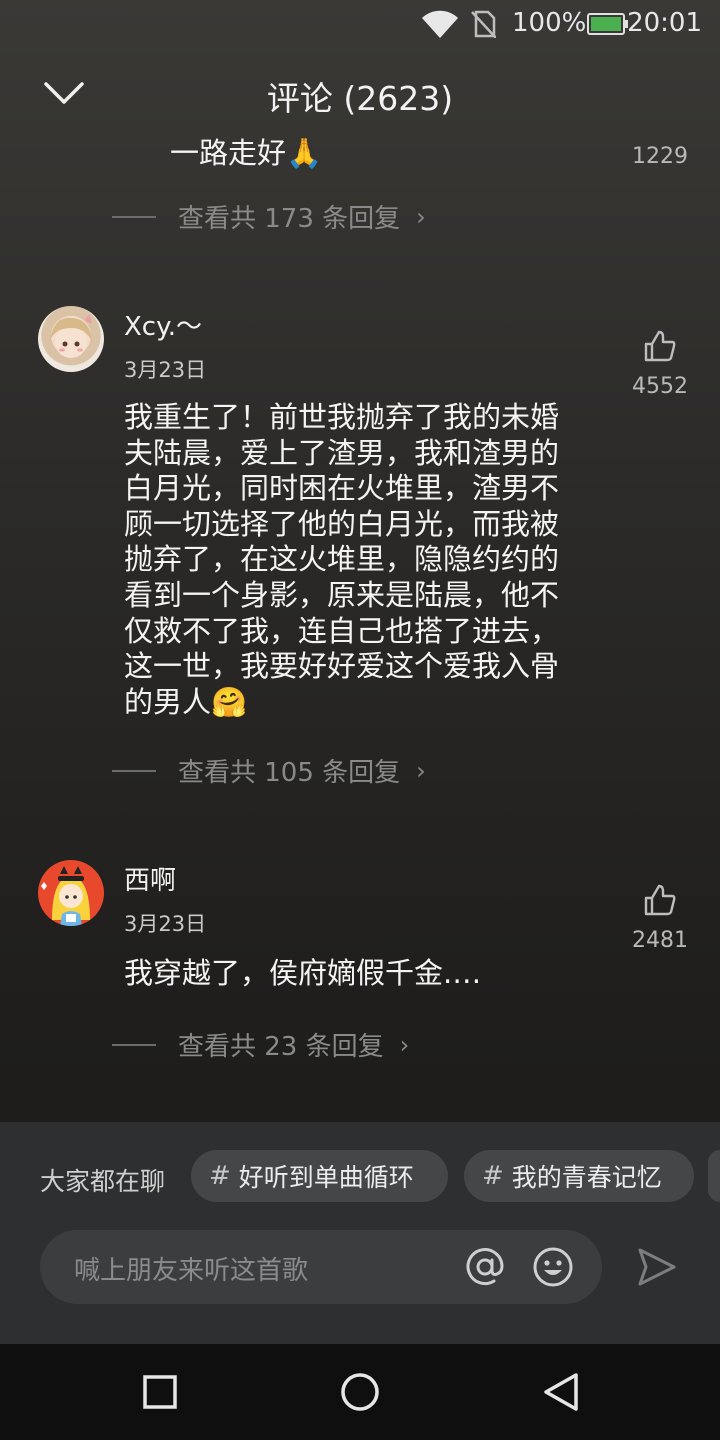  I want to click on recent-apps-icon, so click(160, 1392).